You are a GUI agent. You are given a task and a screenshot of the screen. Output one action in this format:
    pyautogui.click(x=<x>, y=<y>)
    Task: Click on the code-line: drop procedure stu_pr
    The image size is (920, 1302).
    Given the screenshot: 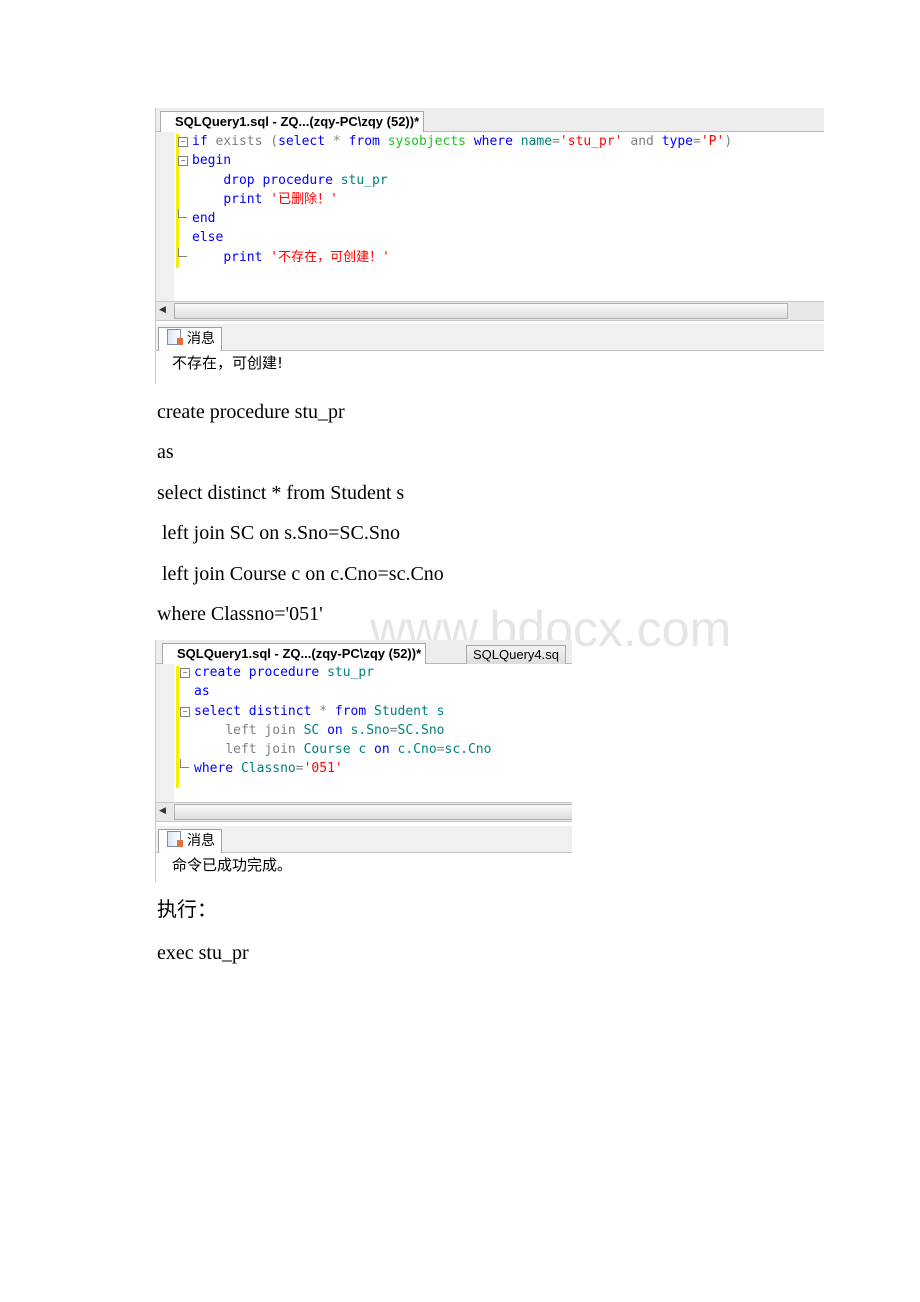 What is the action you would take?
    pyautogui.click(x=462, y=180)
    